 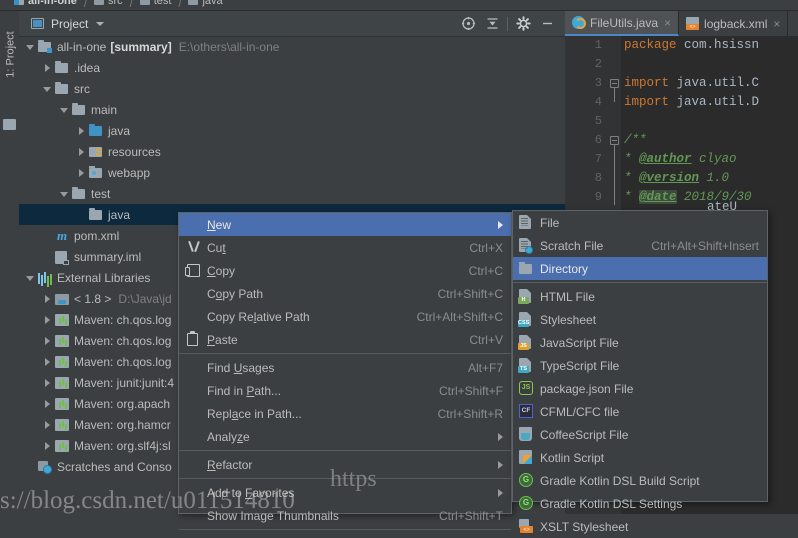 I want to click on java-class-icon, so click(x=579, y=22).